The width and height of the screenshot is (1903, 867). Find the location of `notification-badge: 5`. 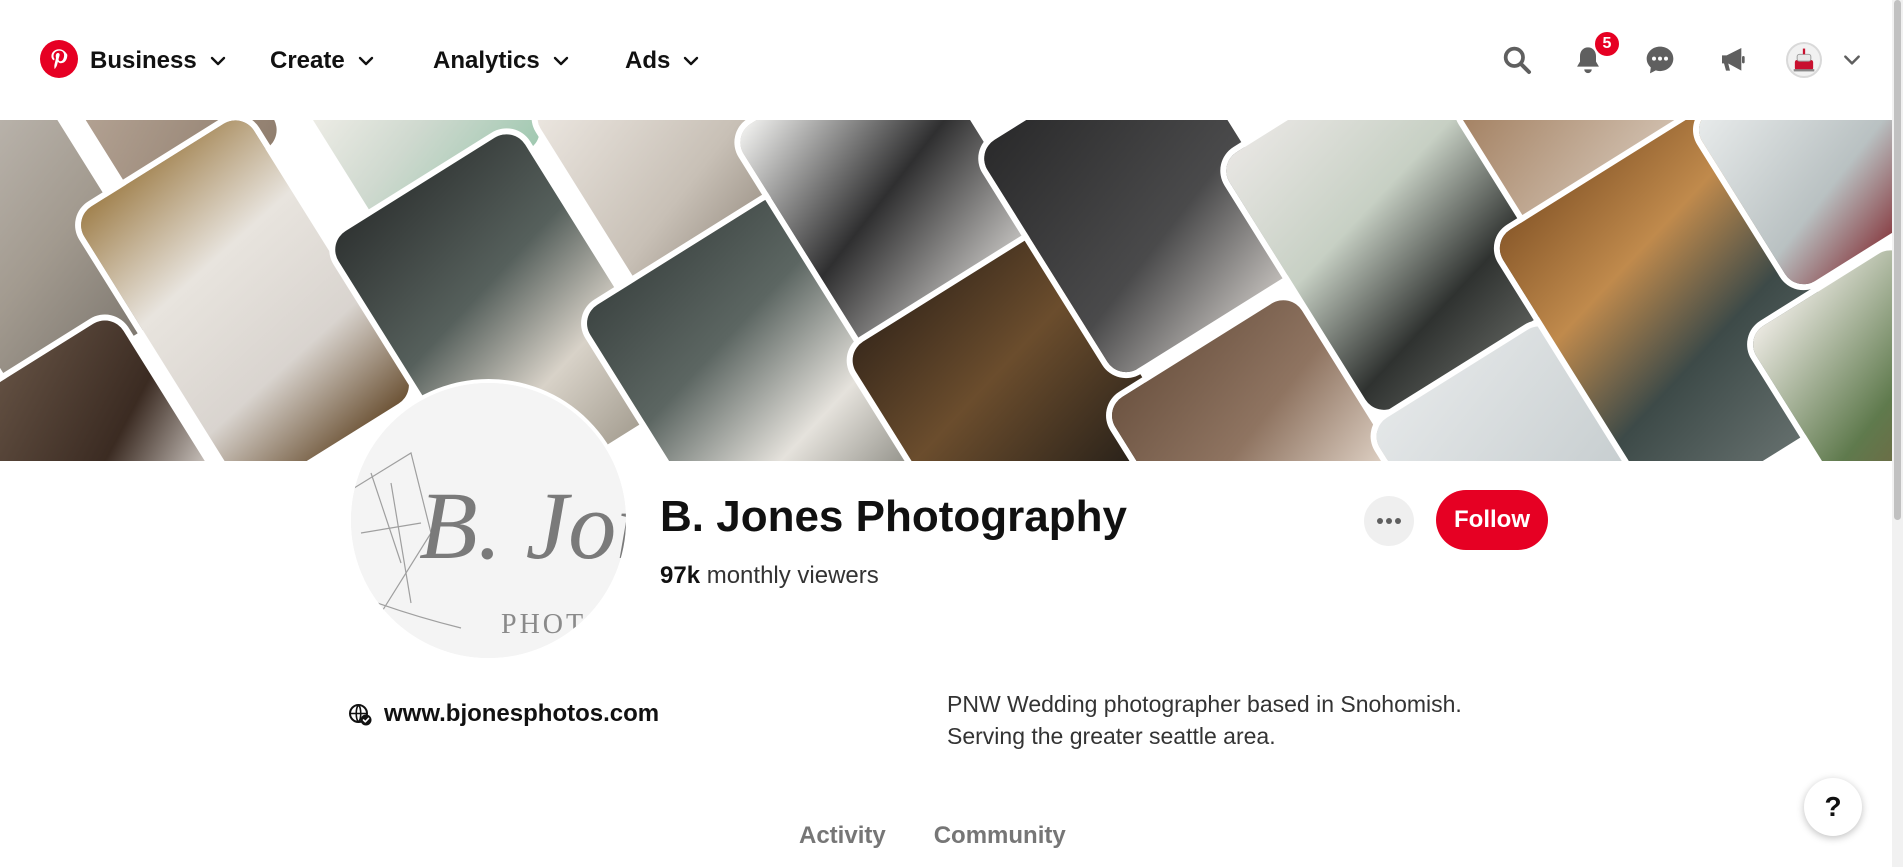

notification-badge: 5 is located at coordinates (1607, 44).